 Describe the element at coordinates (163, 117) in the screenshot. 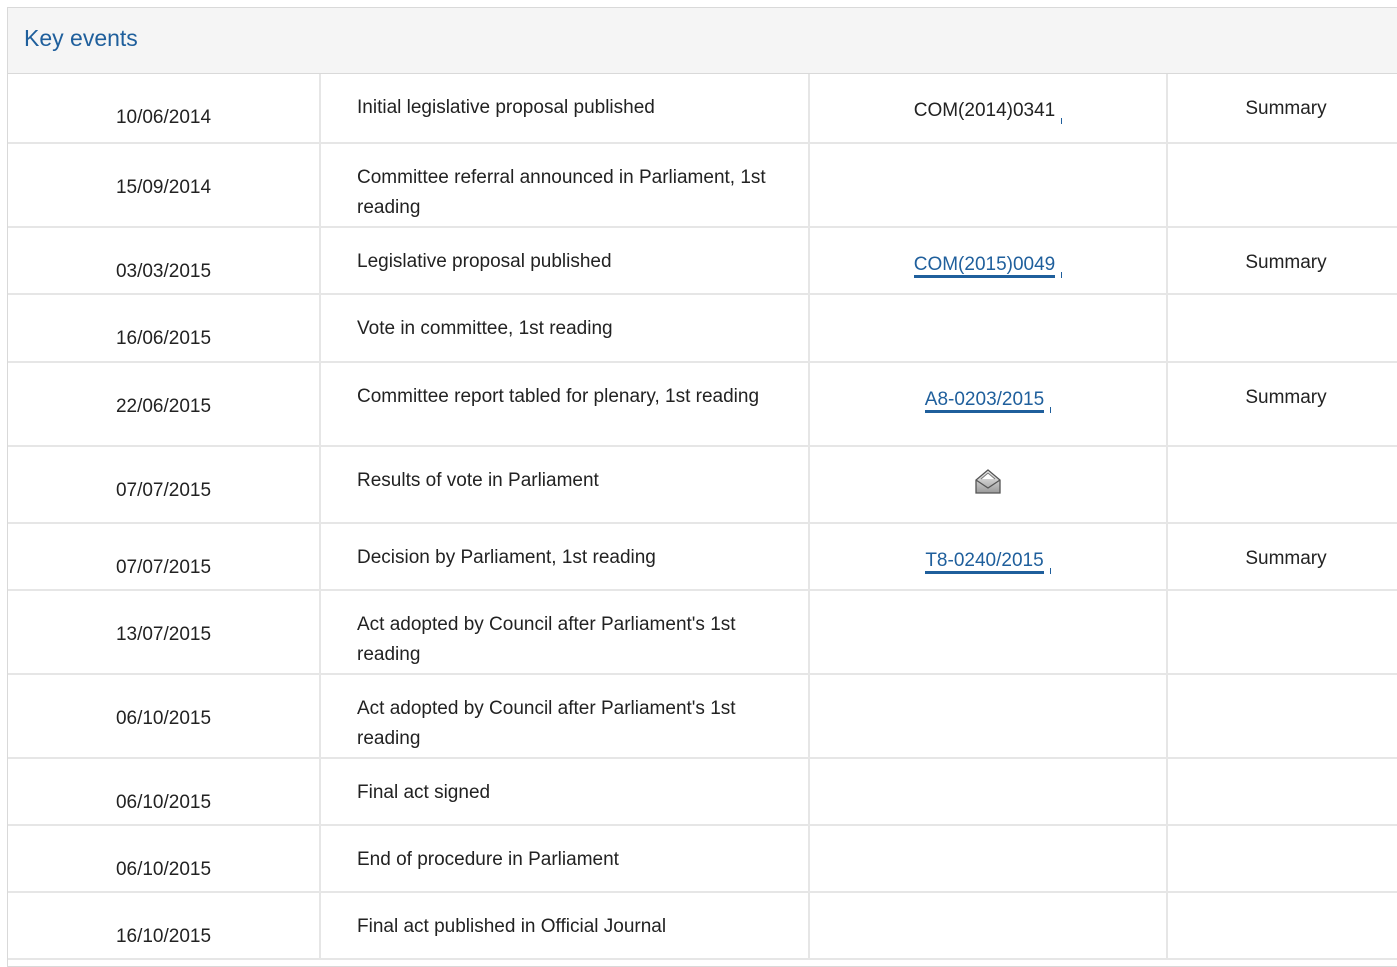

I see `event-date: 10/06/2014` at that location.